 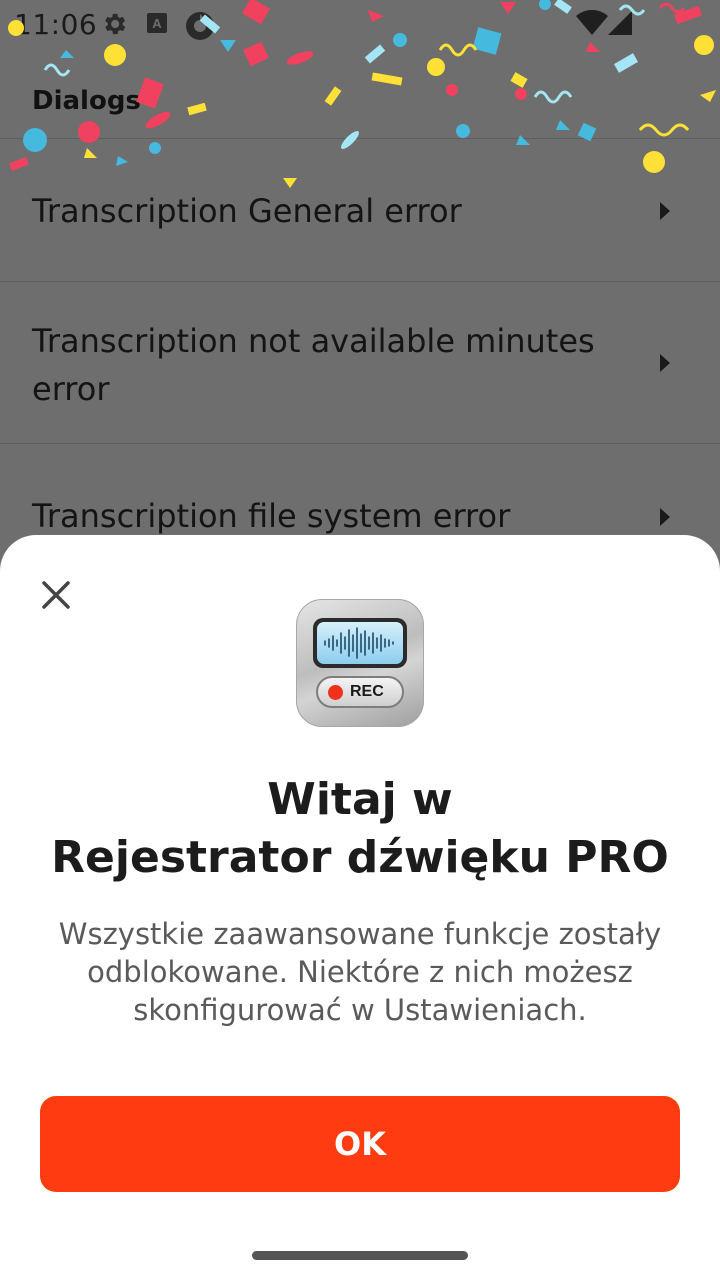 I want to click on welcome-title-line1: Witaj w, so click(x=360, y=799).